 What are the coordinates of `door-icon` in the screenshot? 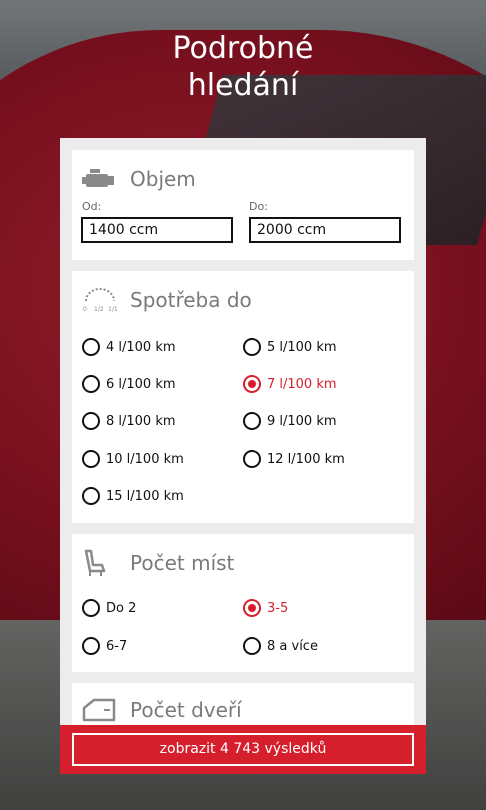 It's located at (101, 710).